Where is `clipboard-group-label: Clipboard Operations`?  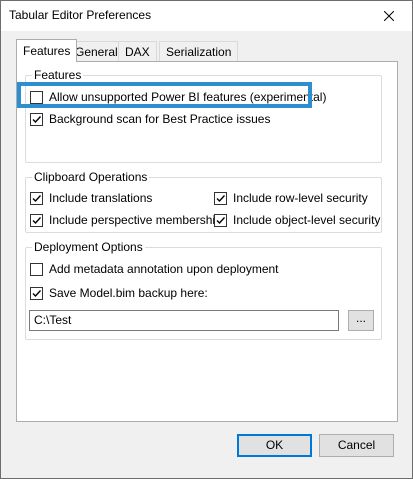 clipboard-group-label: Clipboard Operations is located at coordinates (91, 177).